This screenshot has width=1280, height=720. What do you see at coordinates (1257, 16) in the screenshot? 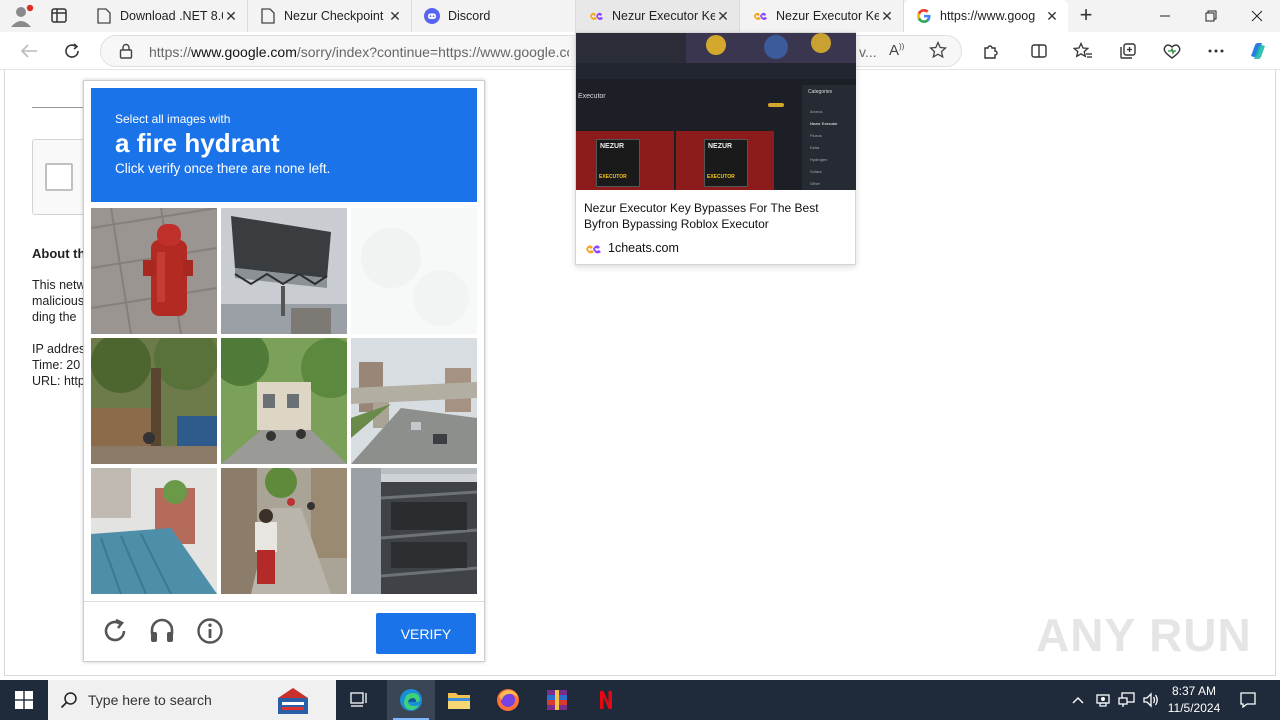
I see `close-window-button` at bounding box center [1257, 16].